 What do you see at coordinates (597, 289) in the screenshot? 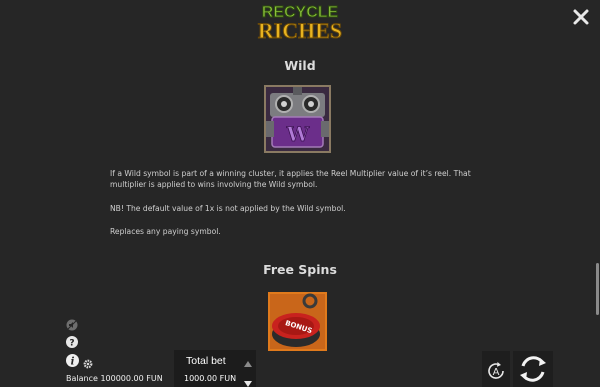
I see `scrollbar-thumb` at bounding box center [597, 289].